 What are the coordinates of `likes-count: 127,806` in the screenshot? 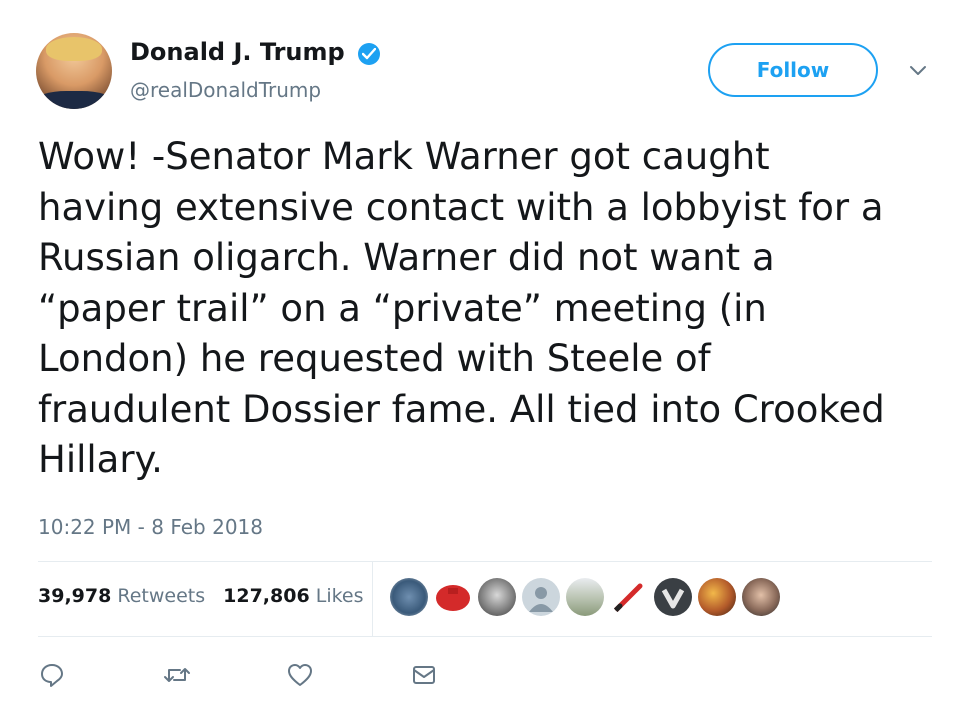 It's located at (266, 596).